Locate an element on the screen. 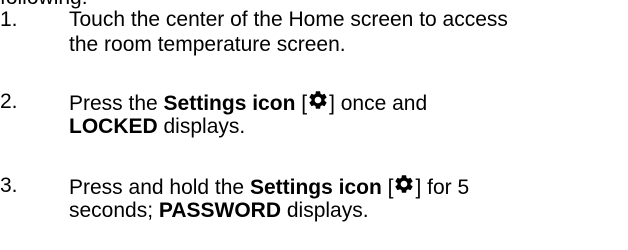  bracket-close: ] once and is located at coordinates (378, 103).